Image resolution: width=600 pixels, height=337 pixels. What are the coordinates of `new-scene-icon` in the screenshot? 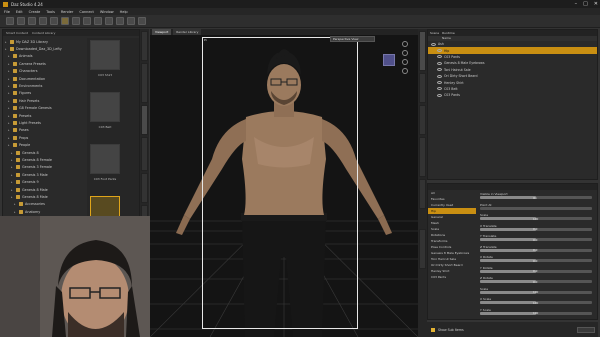 It's located at (10, 21).